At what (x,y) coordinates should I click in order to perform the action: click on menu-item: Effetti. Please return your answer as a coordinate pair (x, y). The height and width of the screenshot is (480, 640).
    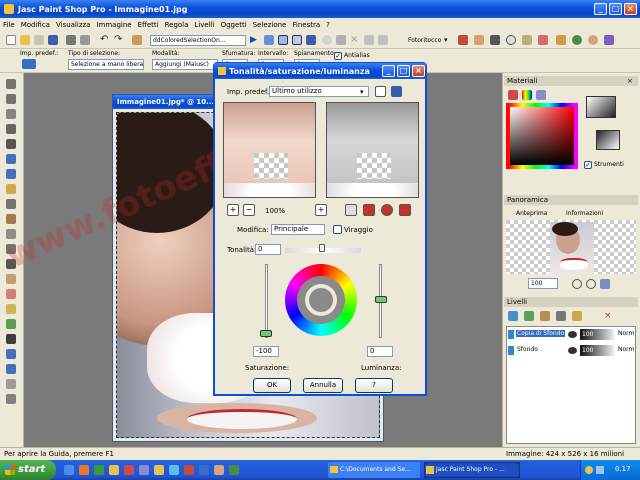
    Looking at the image, I should click on (148, 25).